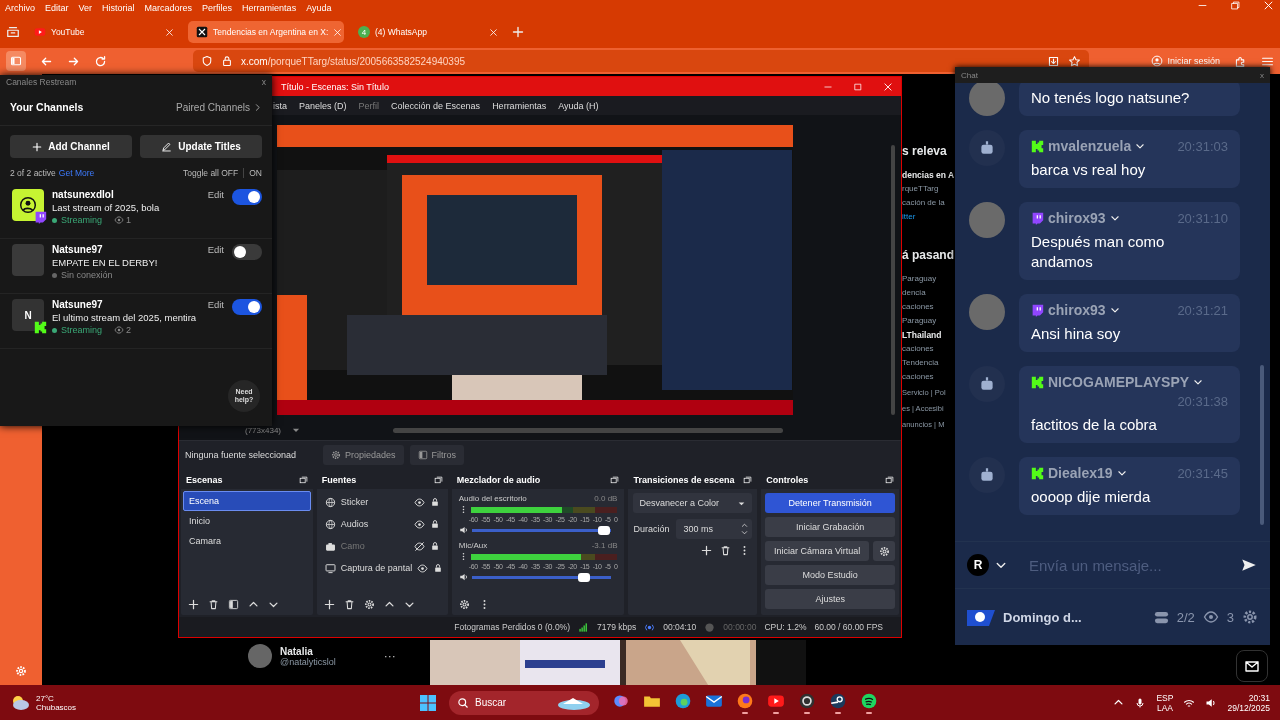  What do you see at coordinates (57, 8) in the screenshot?
I see `menu-item: Editar` at bounding box center [57, 8].